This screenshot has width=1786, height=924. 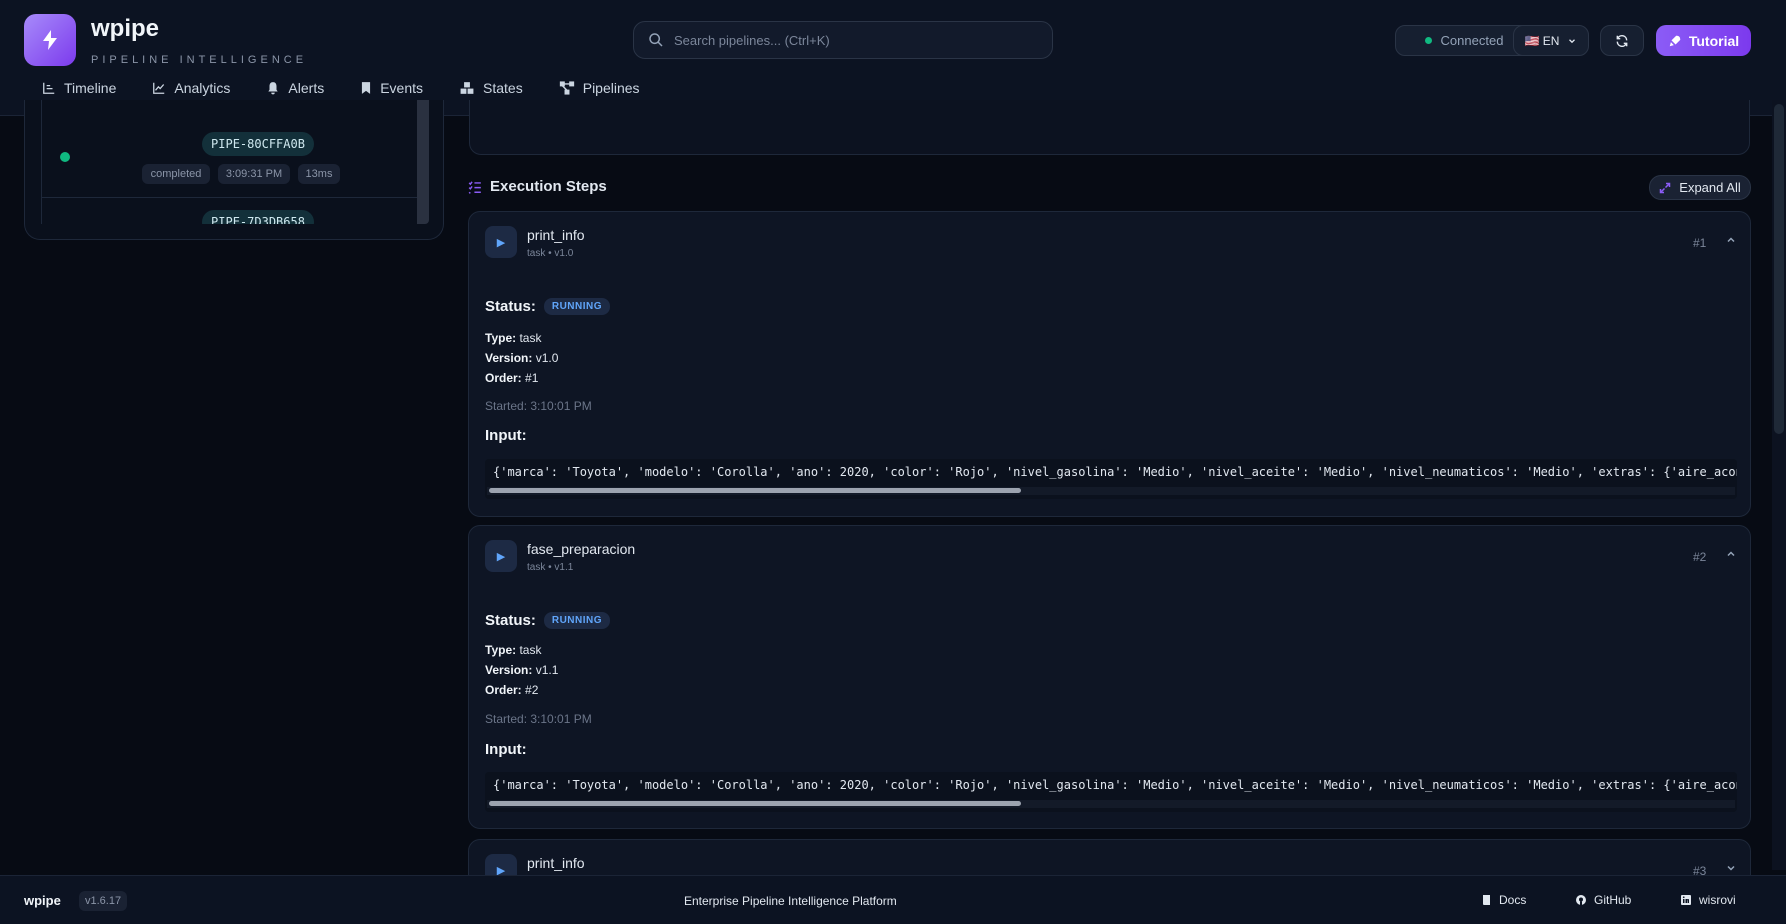 What do you see at coordinates (191, 88) in the screenshot?
I see `nav-item-analytics: Analytics` at bounding box center [191, 88].